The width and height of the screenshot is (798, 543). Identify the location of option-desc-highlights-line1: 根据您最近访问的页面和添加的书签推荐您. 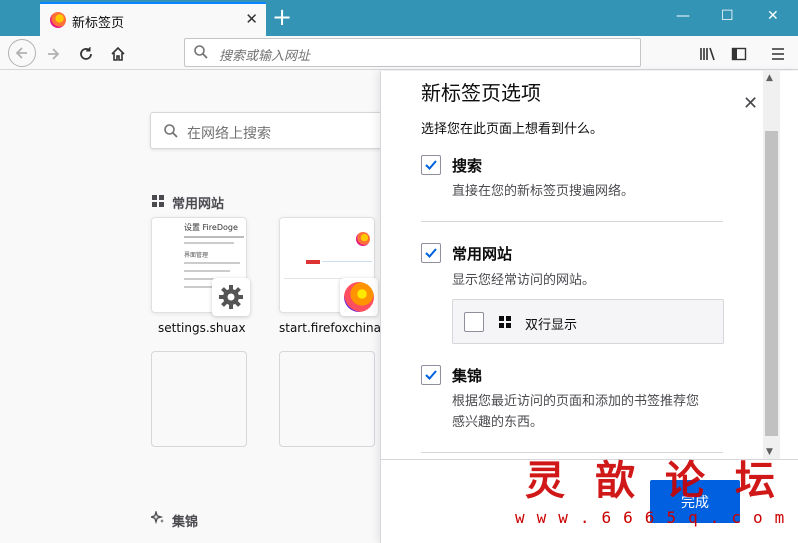
(576, 401).